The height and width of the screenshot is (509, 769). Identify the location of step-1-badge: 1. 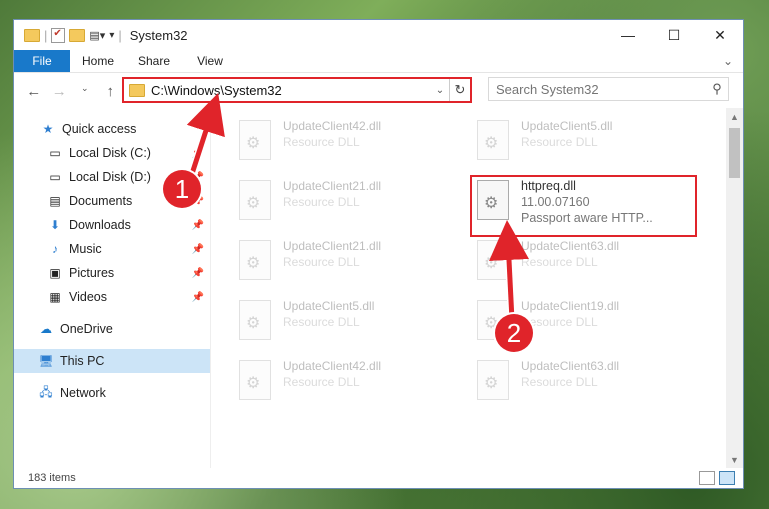
(182, 189).